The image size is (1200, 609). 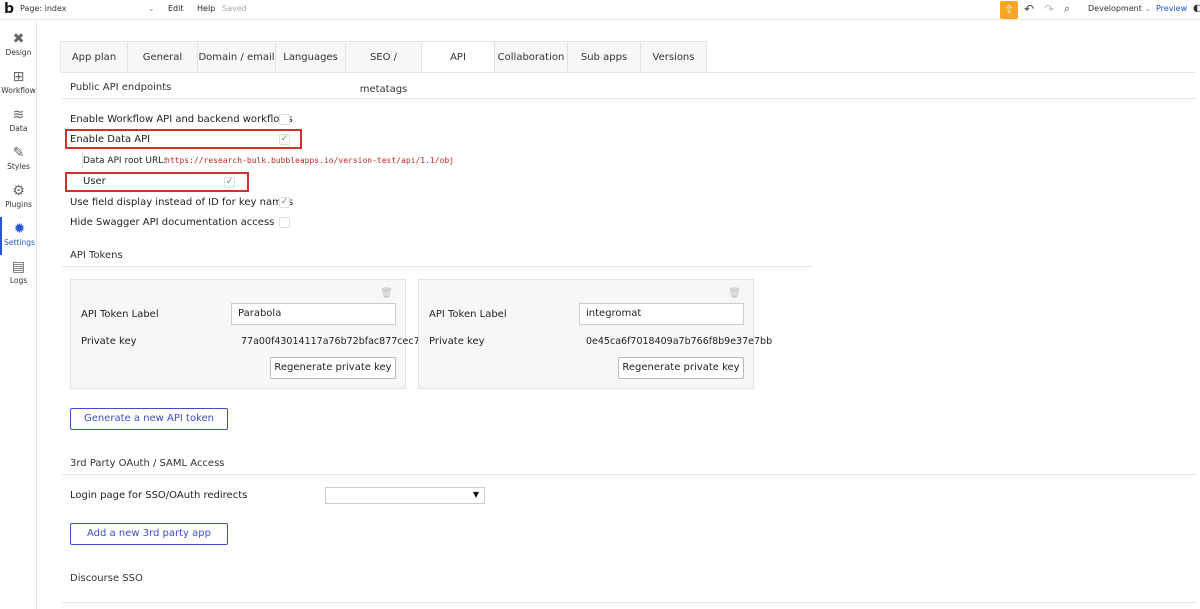 What do you see at coordinates (18, 280) in the screenshot?
I see `sidebar-item-label: Logs` at bounding box center [18, 280].